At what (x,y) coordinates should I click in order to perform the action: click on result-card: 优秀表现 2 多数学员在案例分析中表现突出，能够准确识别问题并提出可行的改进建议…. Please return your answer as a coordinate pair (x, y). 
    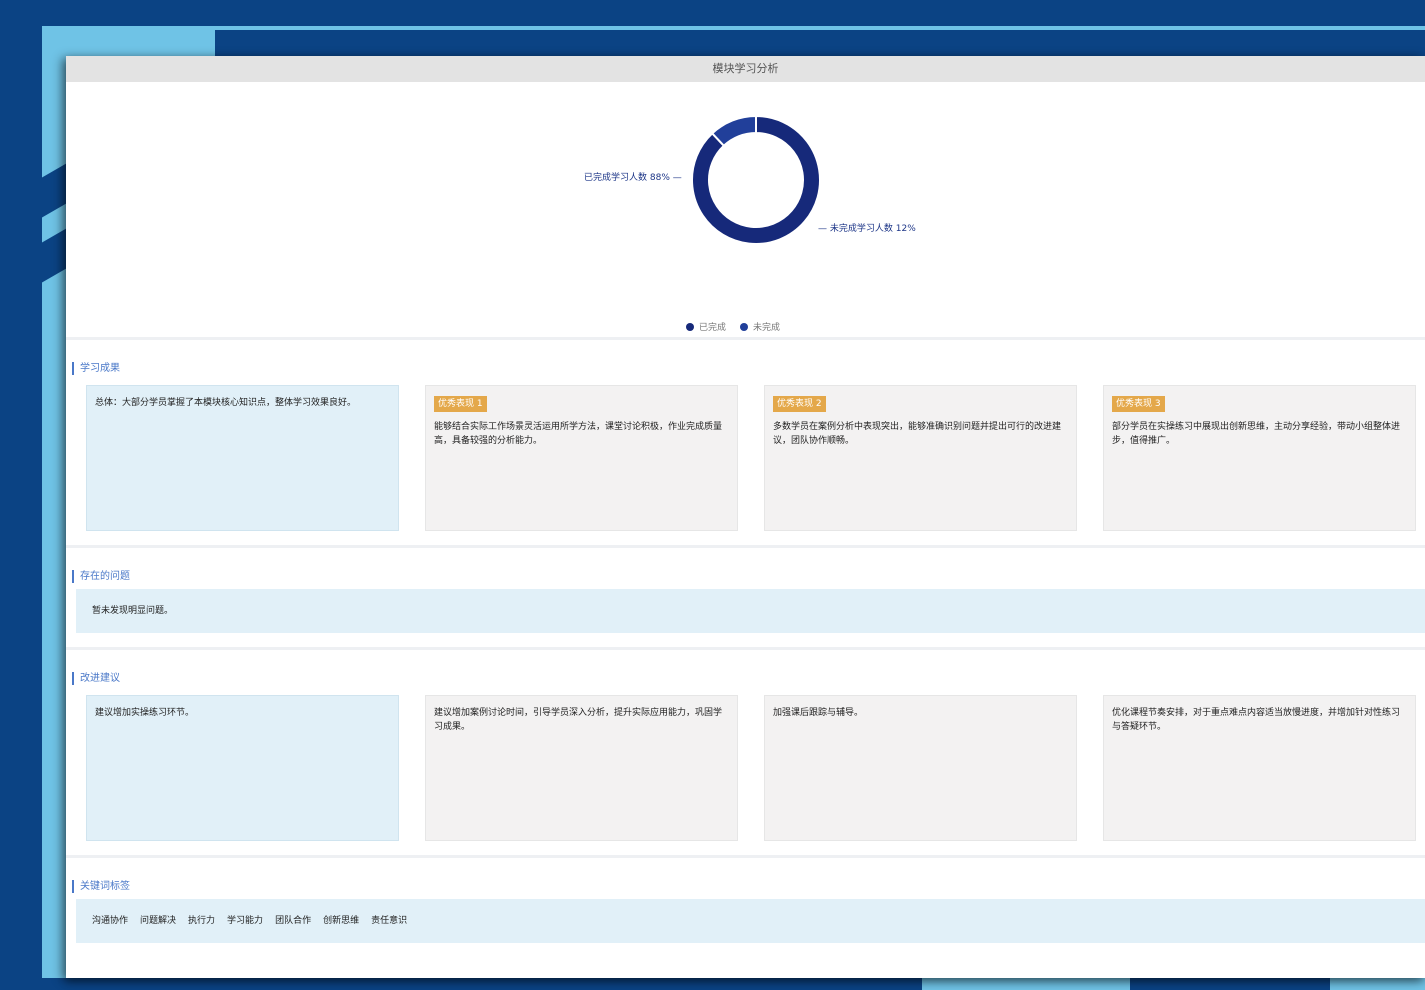
    Looking at the image, I should click on (920, 458).